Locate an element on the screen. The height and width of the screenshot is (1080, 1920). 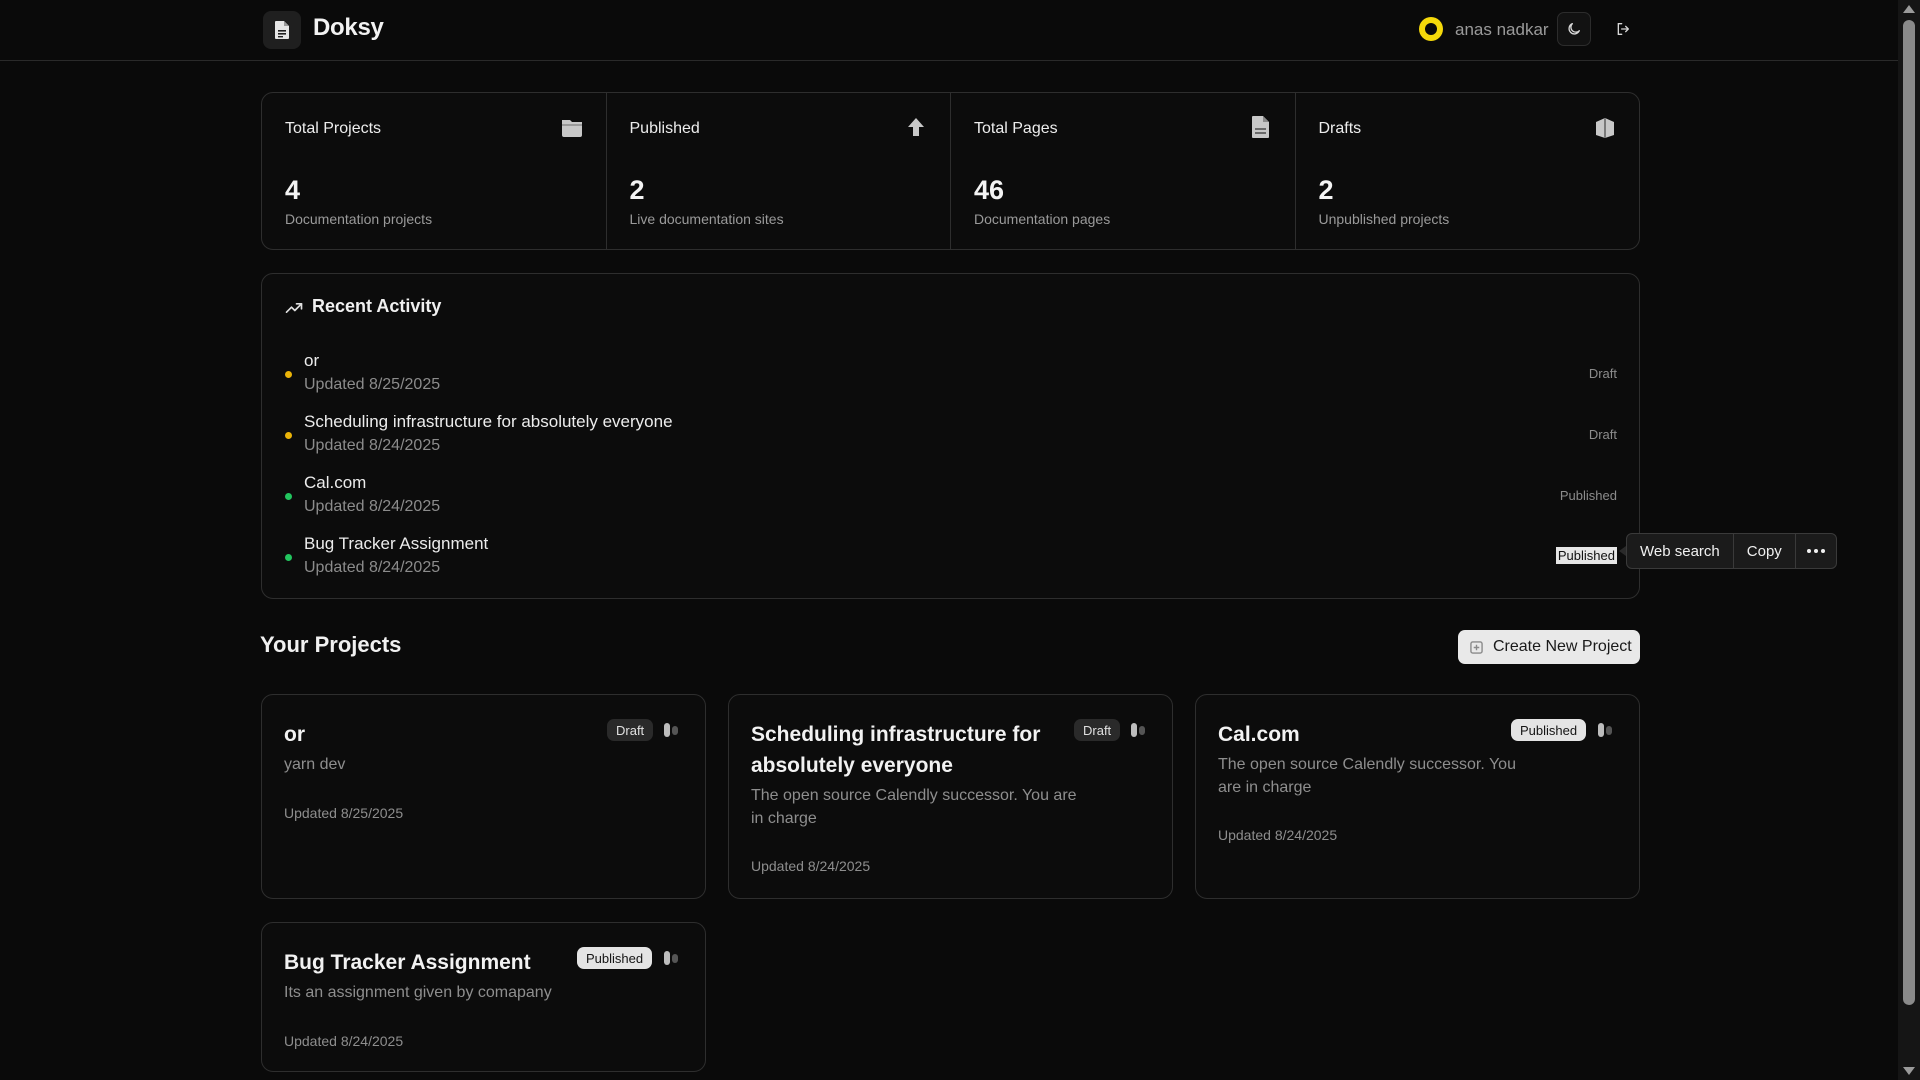
theme-toggle-button is located at coordinates (1574, 29).